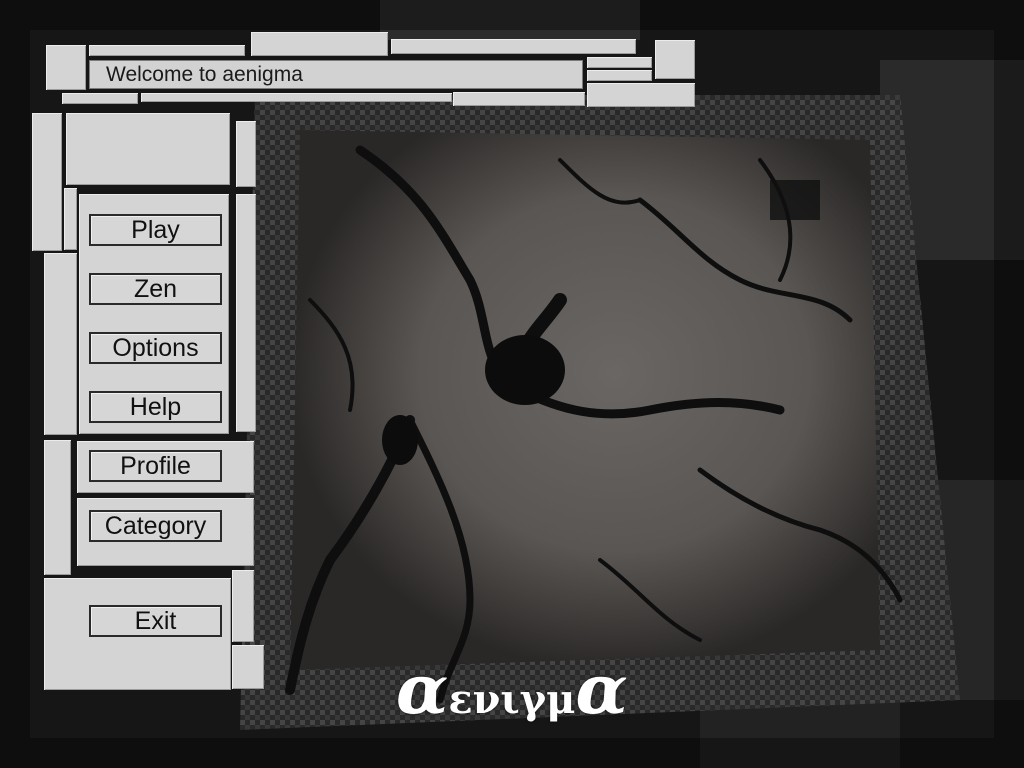 The image size is (1024, 768). Describe the element at coordinates (47, 182) in the screenshot. I see `menu-panel-top-left` at that location.